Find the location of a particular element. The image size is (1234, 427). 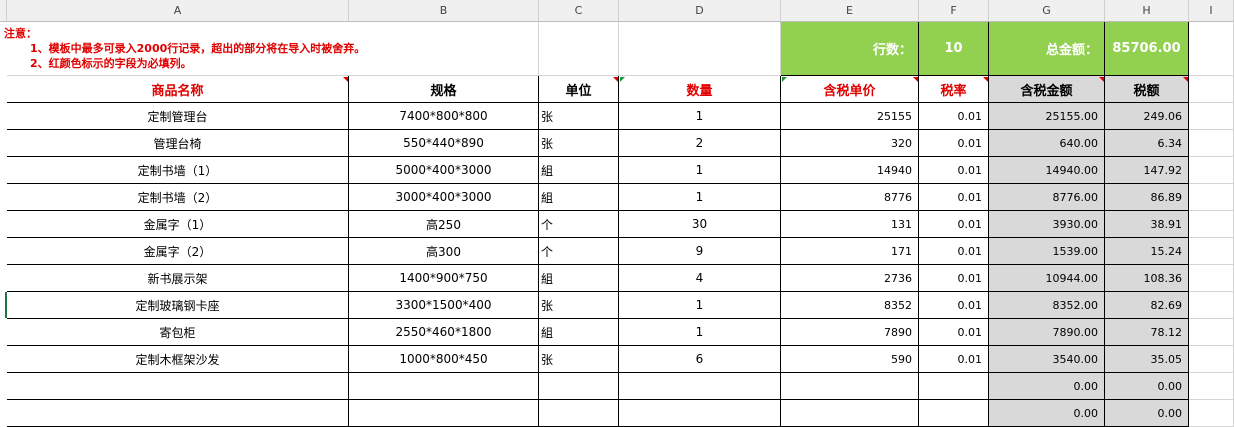

cell-amount: 8776.00 is located at coordinates (1047, 197).